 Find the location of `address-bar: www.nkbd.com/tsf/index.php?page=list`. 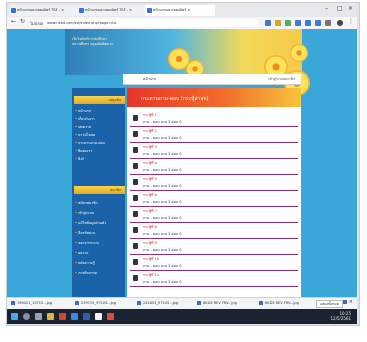

address-bar: www.nkbd.com/tsf/index.php?page=list is located at coordinates (150, 23).